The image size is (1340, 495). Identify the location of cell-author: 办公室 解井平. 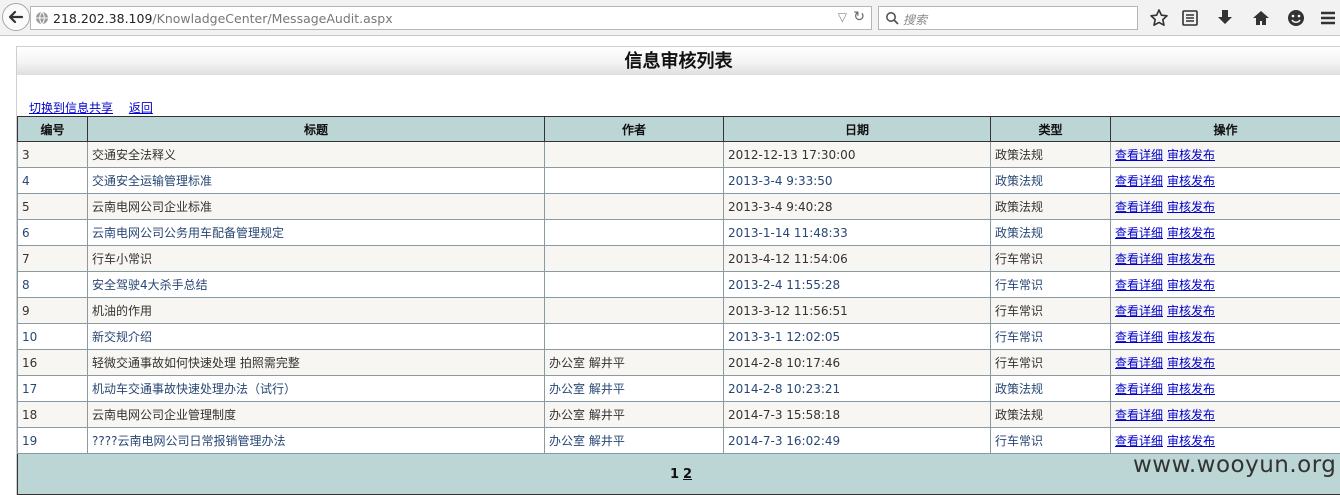
(634, 440).